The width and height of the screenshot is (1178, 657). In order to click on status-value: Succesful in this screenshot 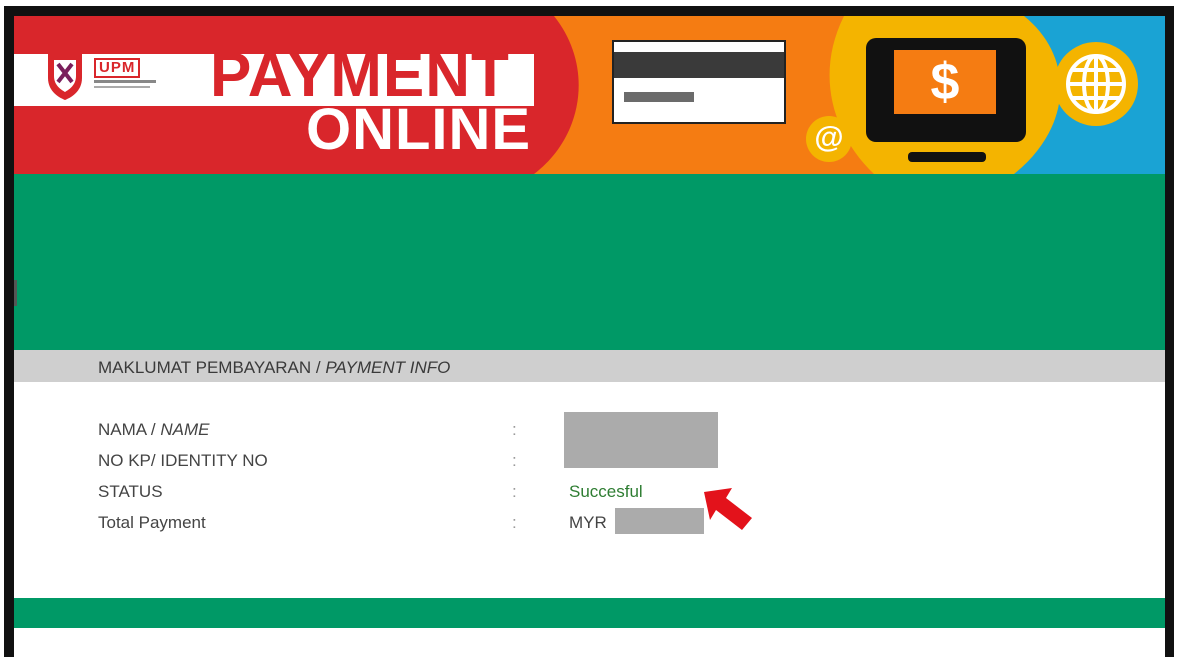, I will do `click(606, 491)`.